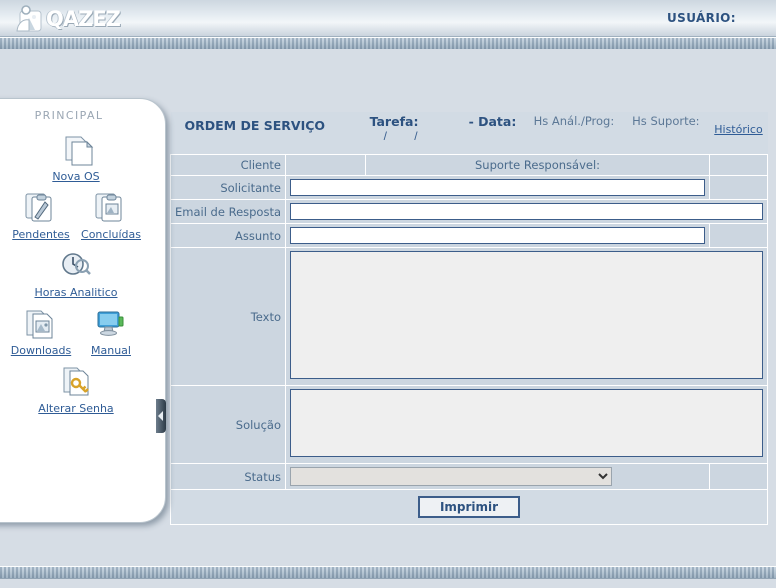  I want to click on sidebar-item-concluidas: Concluídas, so click(111, 214).